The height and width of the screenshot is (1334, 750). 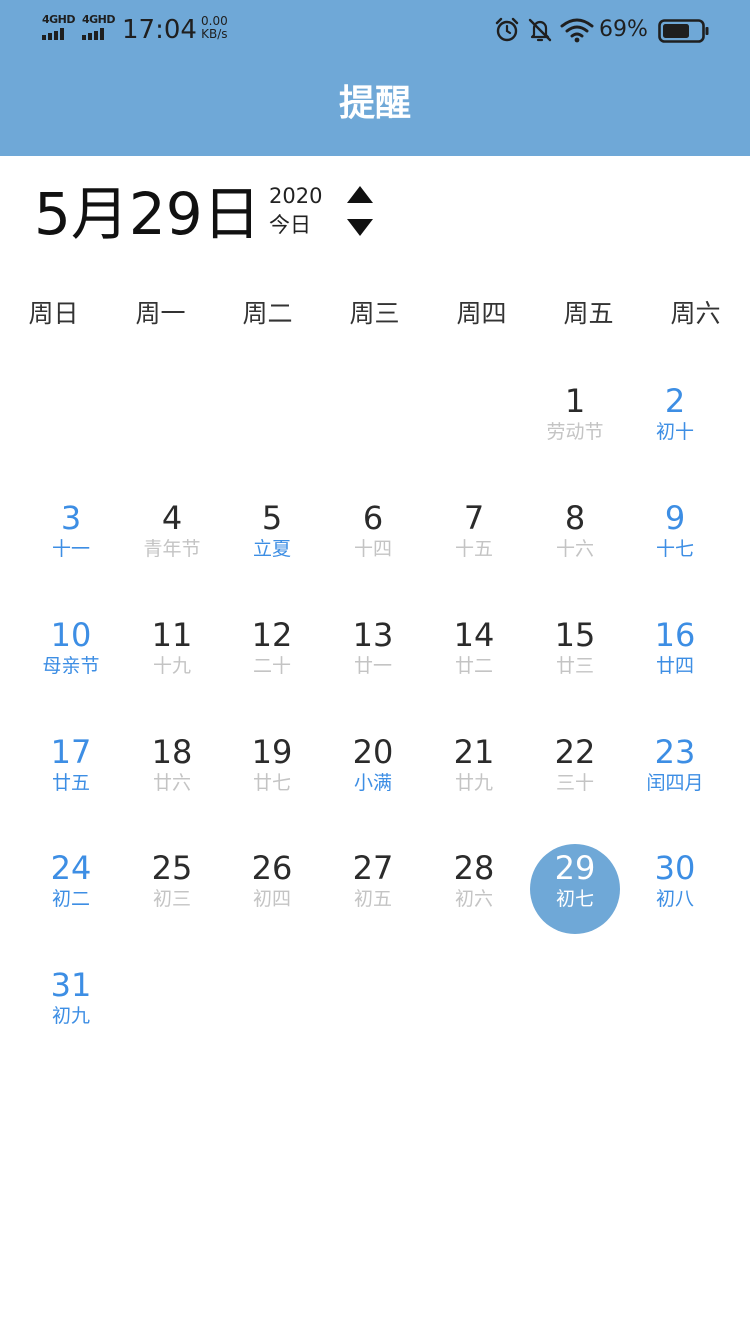 What do you see at coordinates (172, 518) in the screenshot?
I see `day-number: 4` at bounding box center [172, 518].